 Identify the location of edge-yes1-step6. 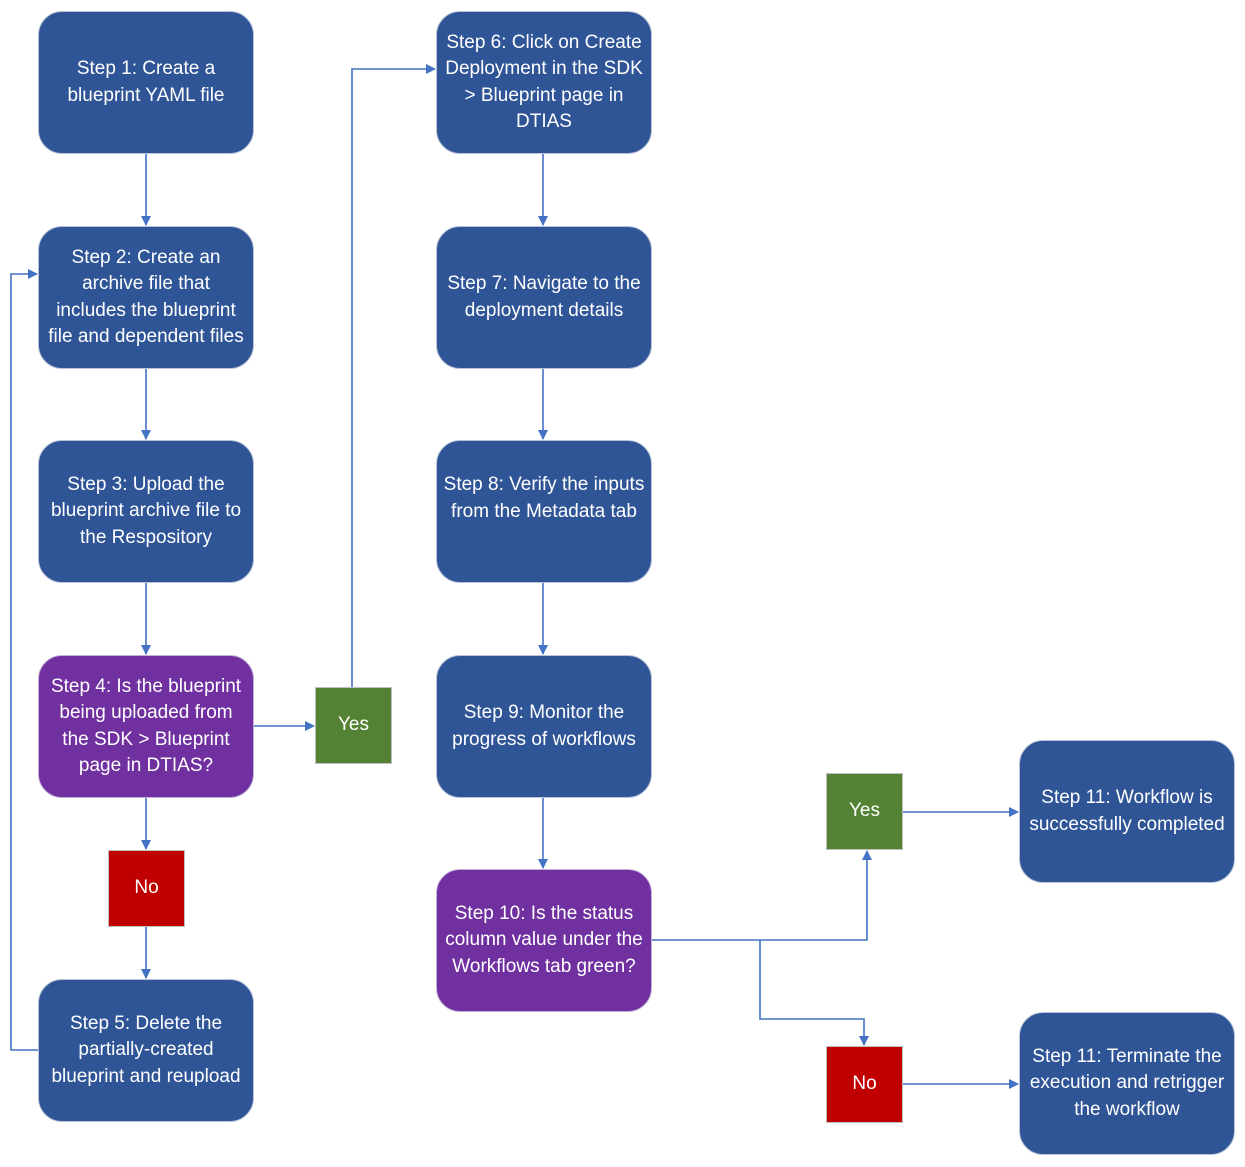
(393, 375).